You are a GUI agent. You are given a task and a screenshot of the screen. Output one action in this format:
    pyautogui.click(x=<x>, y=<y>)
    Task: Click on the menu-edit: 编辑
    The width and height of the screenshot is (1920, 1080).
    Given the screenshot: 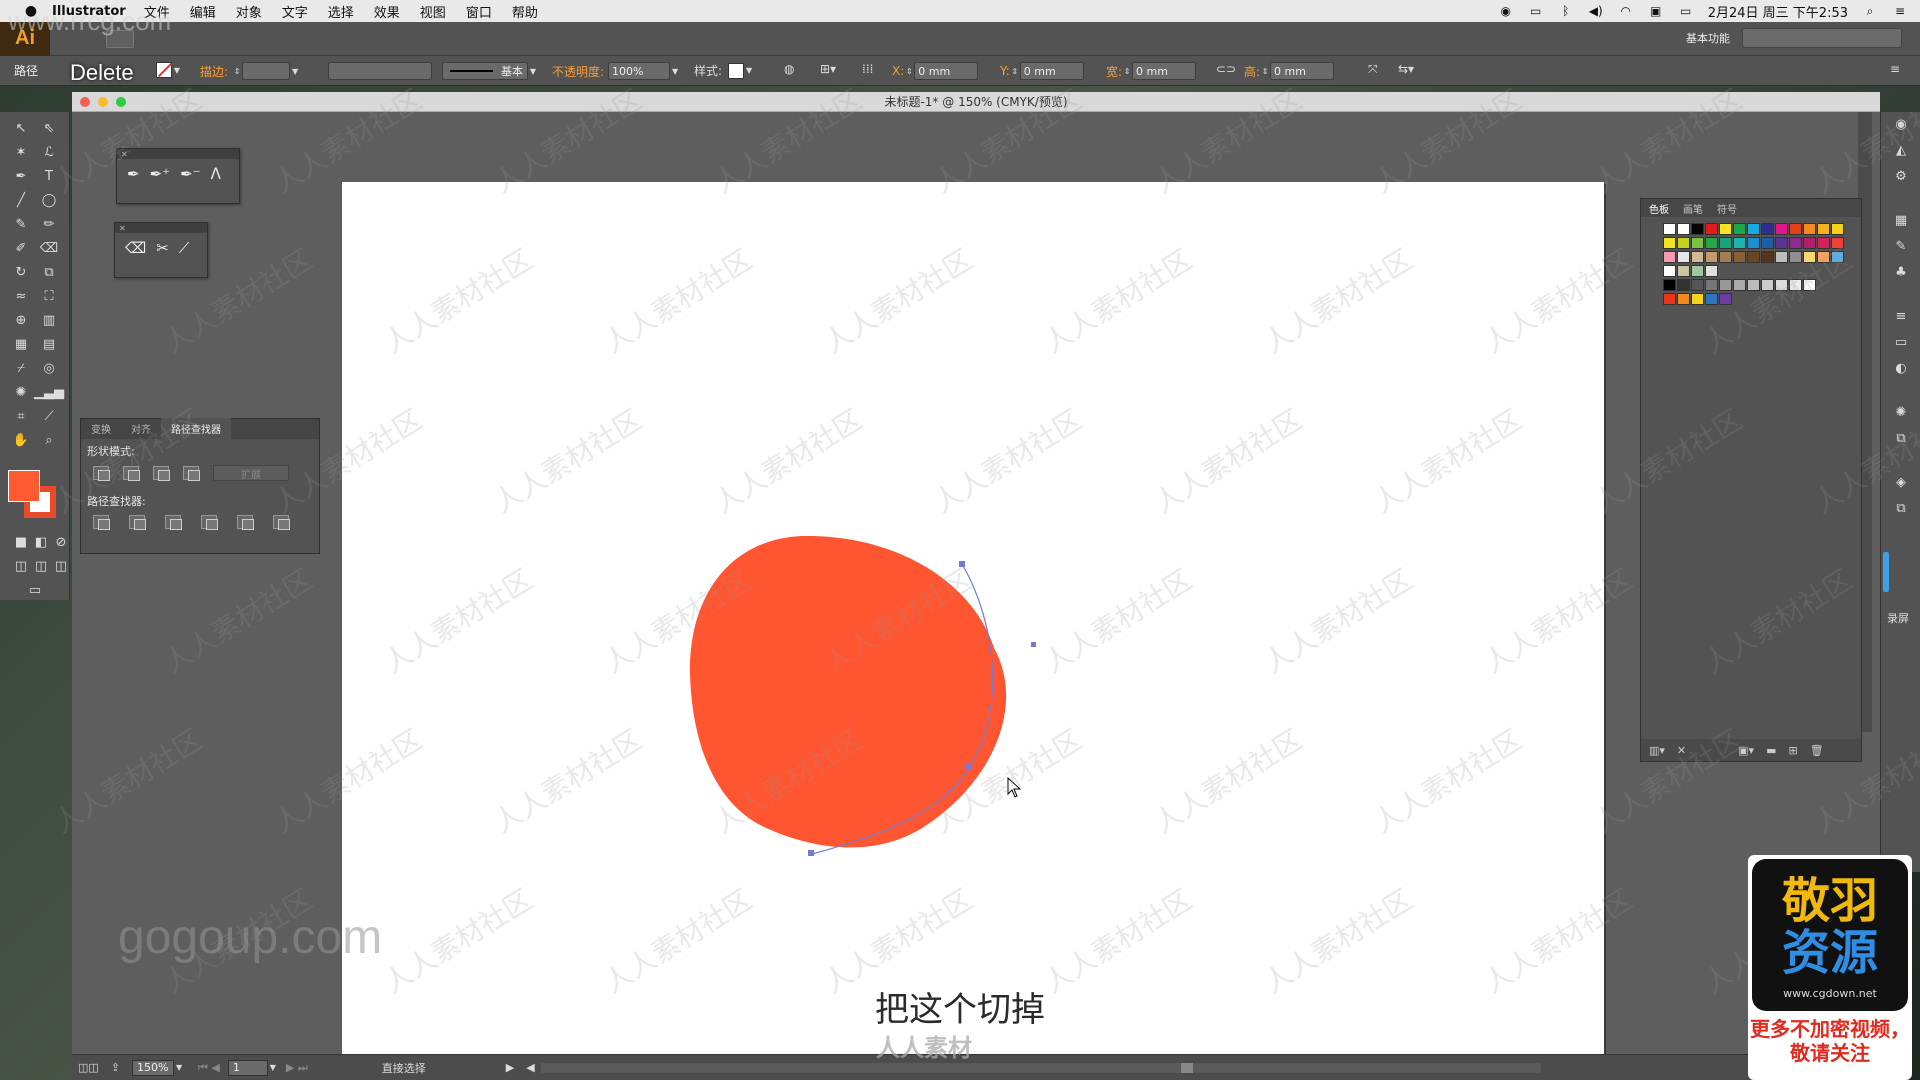 What is the action you would take?
    pyautogui.click(x=203, y=11)
    